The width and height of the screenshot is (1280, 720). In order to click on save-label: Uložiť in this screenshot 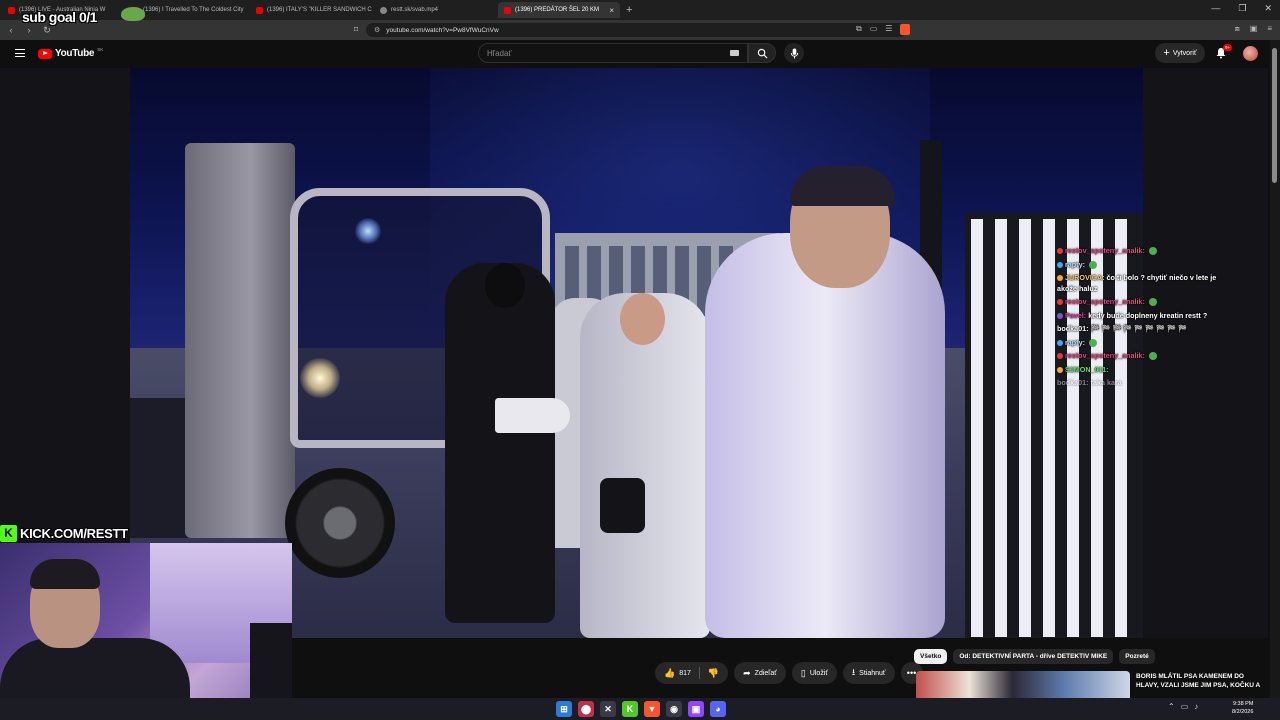, I will do `click(818, 673)`.